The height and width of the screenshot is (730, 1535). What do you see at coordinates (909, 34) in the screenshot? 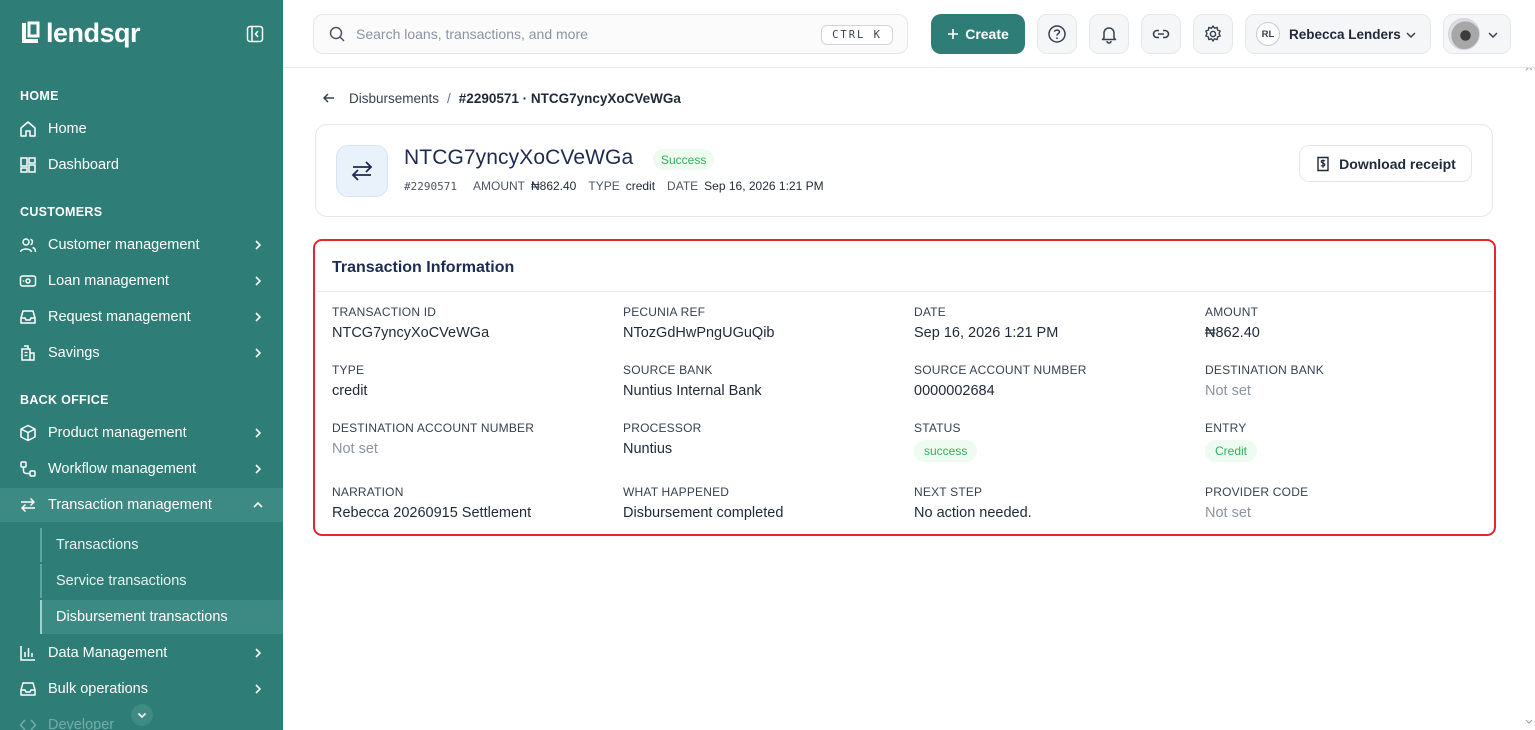
I see `top-header: CTRL K Create RL Rebecca Lenders` at bounding box center [909, 34].